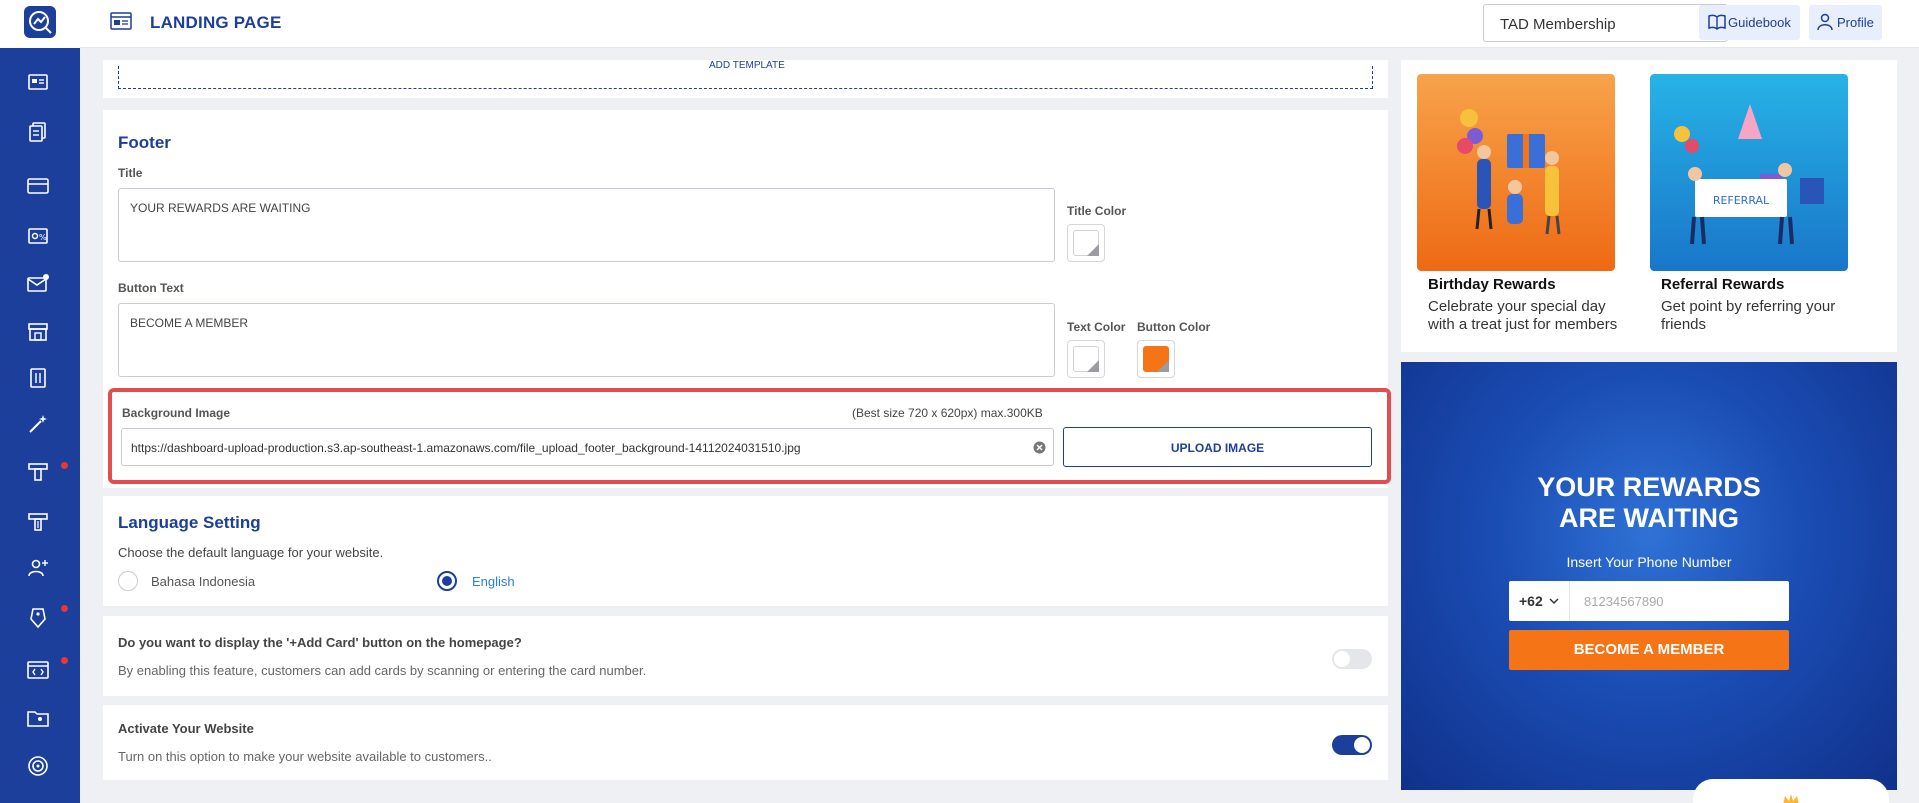 The width and height of the screenshot is (1919, 803). Describe the element at coordinates (1156, 359) in the screenshot. I see `button-color-picker` at that location.